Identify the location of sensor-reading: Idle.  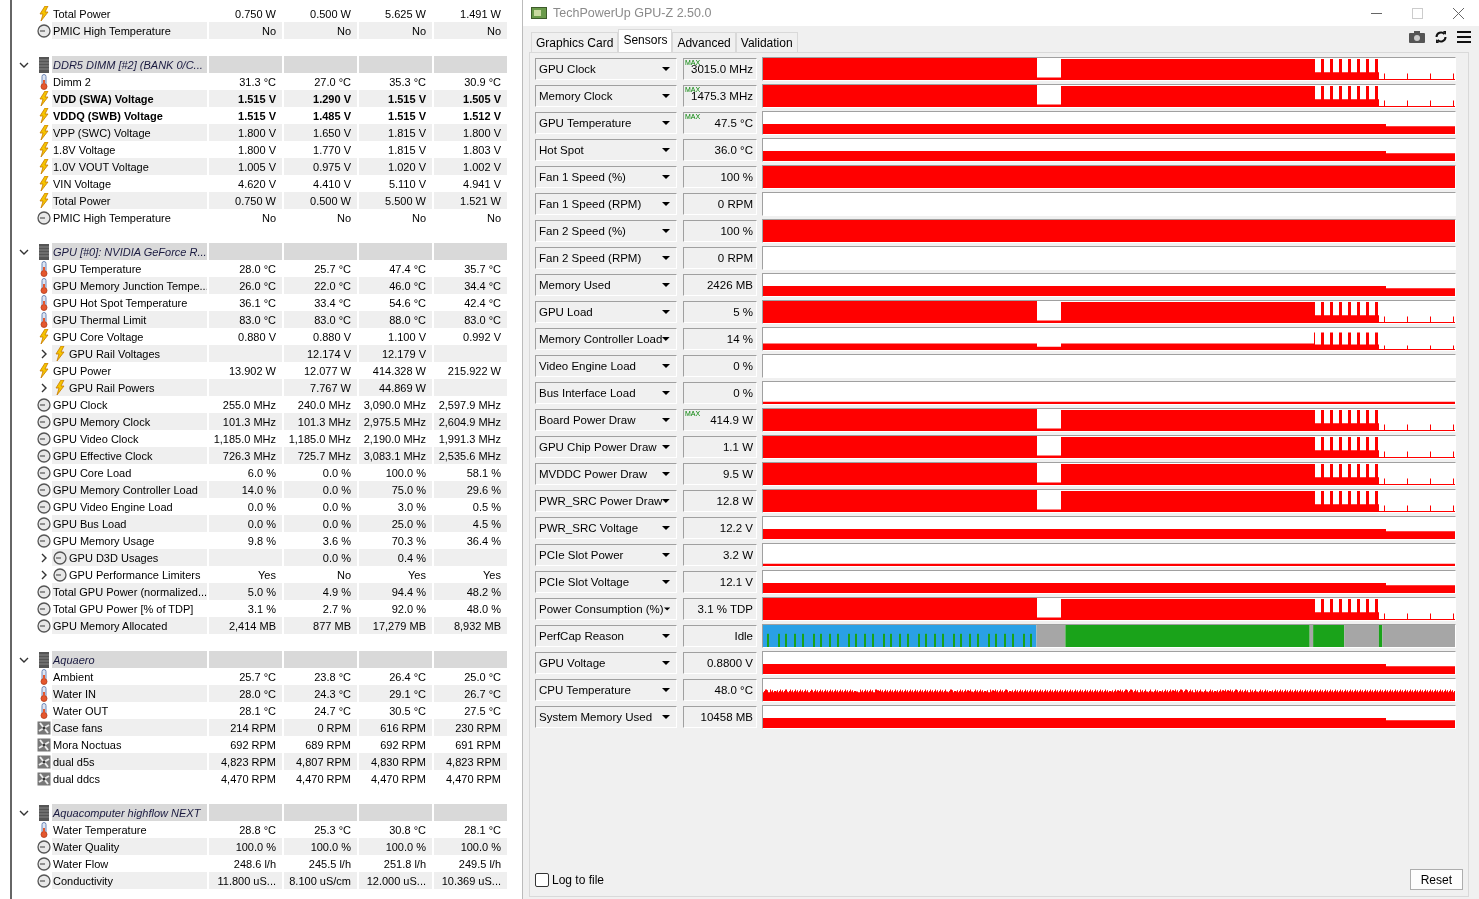
(720, 636).